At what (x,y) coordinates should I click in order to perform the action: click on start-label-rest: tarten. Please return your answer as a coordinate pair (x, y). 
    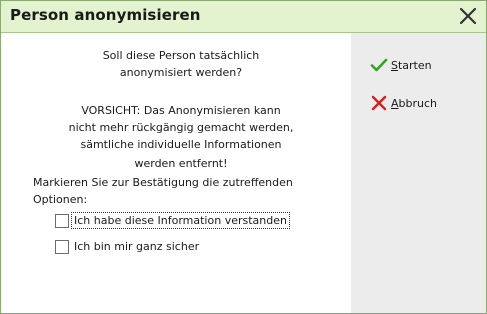
    Looking at the image, I should click on (414, 65).